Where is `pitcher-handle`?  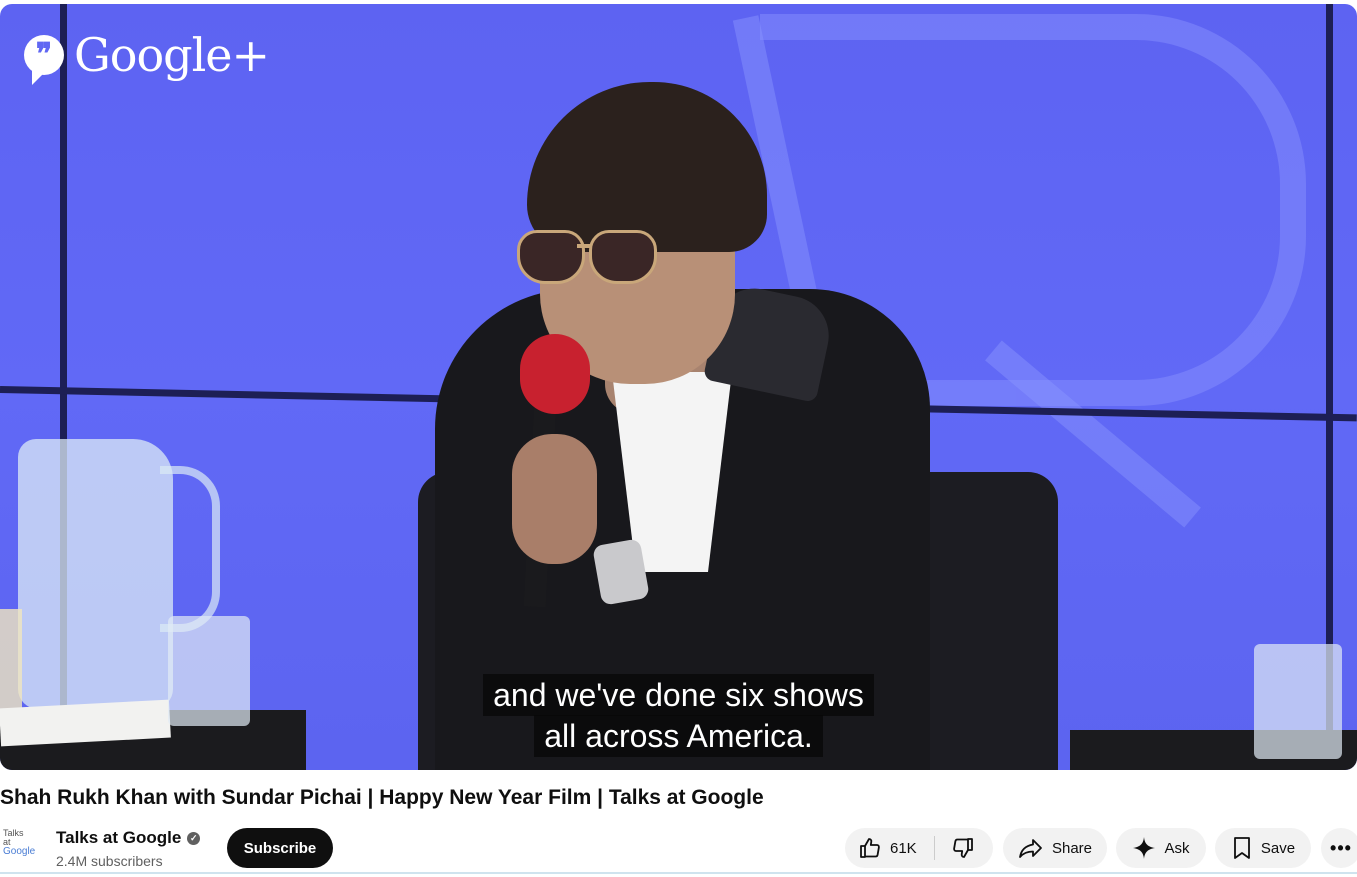
pitcher-handle is located at coordinates (190, 549).